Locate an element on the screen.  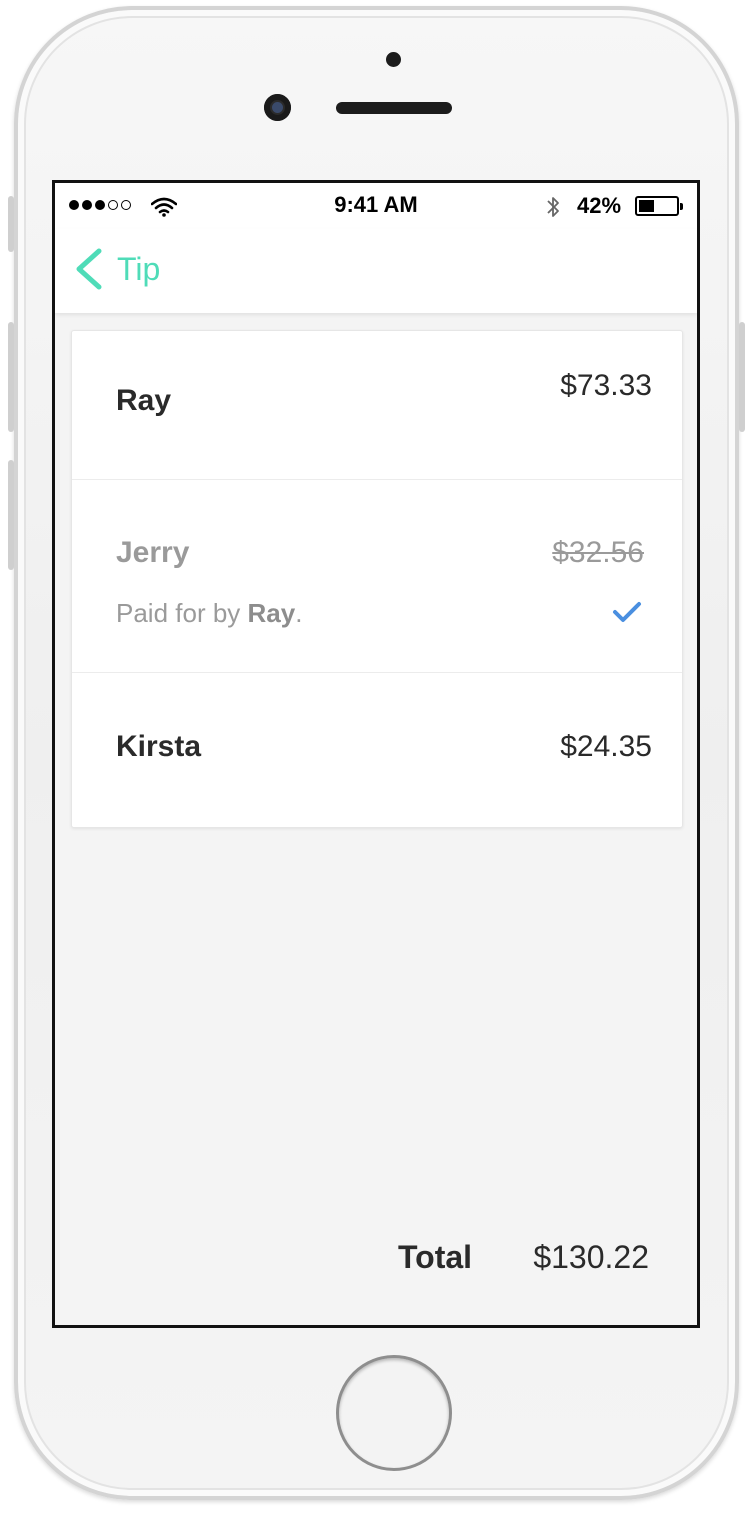
home-button is located at coordinates (394, 1413).